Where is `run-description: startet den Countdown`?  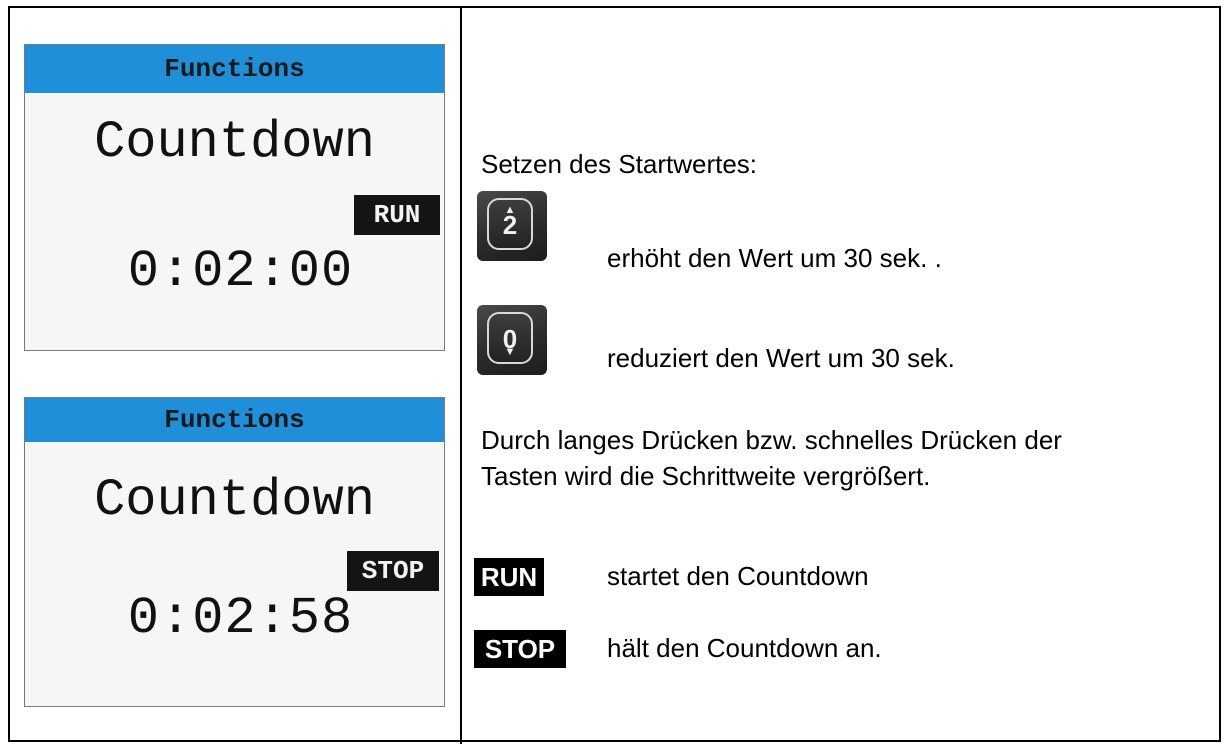 run-description: startet den Countdown is located at coordinates (738, 576).